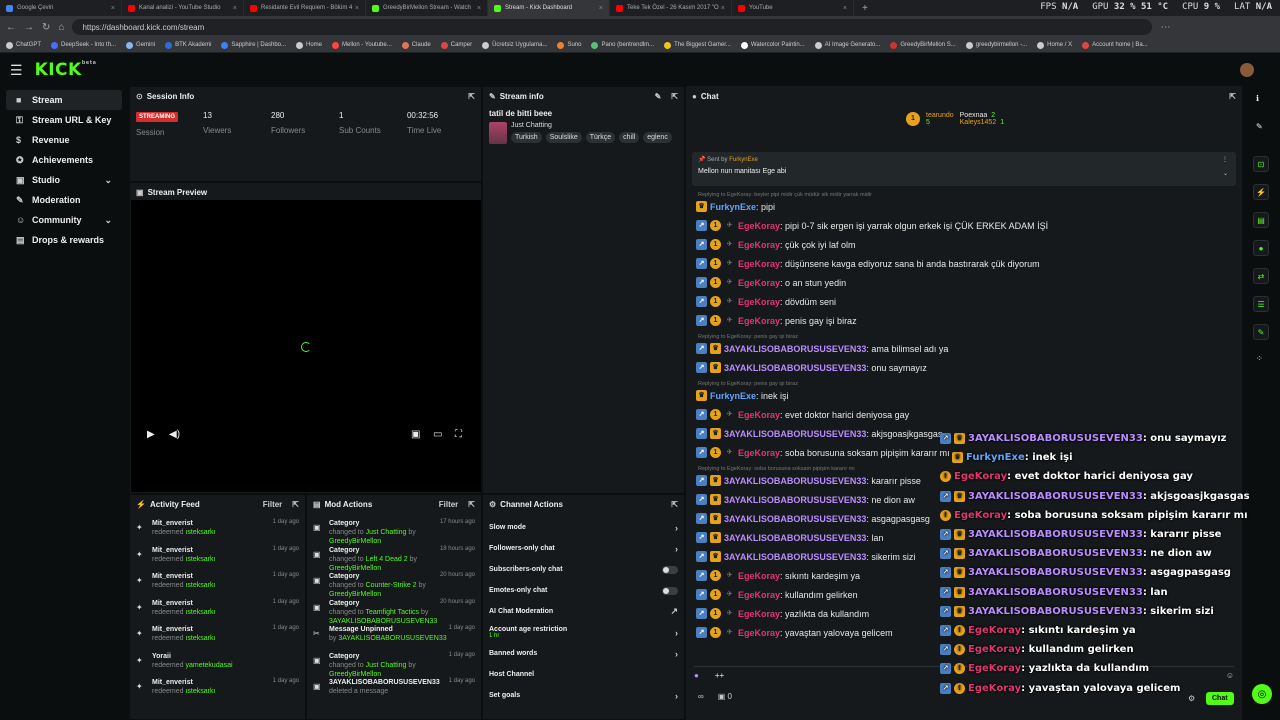 The image size is (1280, 720). I want to click on sidebar-item-stream-url-key: ⚿ Stream URL & Key, so click(64, 120).